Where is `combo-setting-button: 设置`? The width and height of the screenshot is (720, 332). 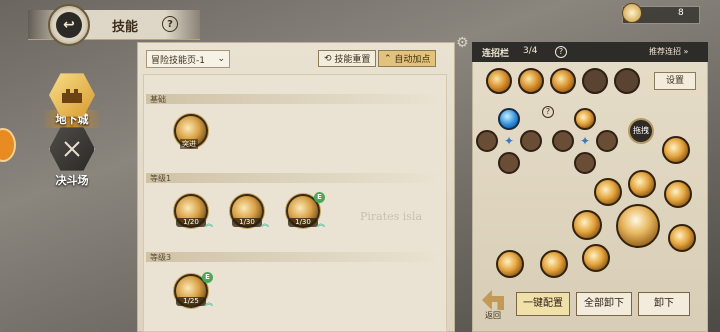
combo-setting-button: 设置 is located at coordinates (675, 81).